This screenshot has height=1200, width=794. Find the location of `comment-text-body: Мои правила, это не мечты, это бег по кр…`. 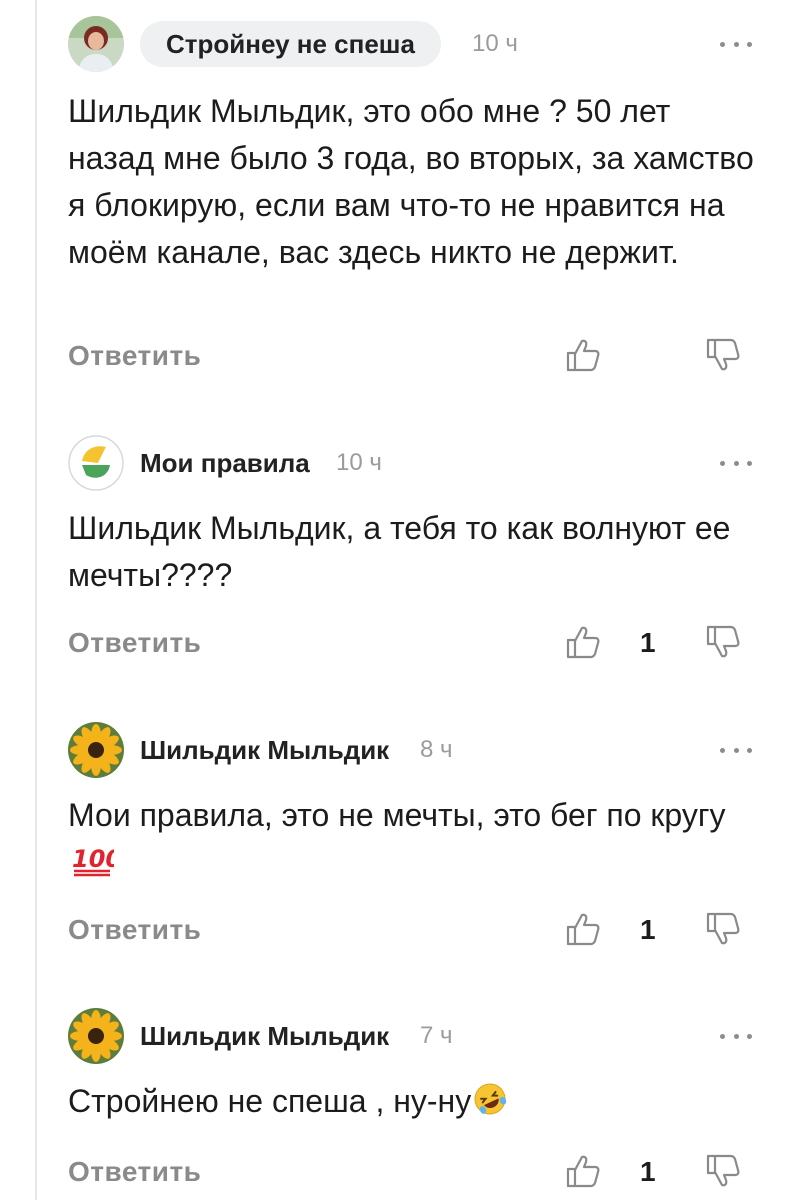

comment-text-body: Мои правила, это не мечты, это бег по кр… is located at coordinates (397, 815).